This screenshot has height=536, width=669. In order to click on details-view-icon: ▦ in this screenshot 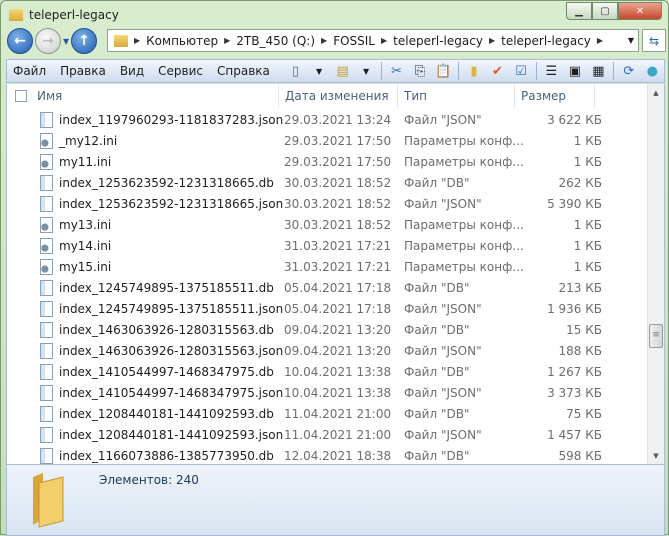, I will do `click(598, 71)`.